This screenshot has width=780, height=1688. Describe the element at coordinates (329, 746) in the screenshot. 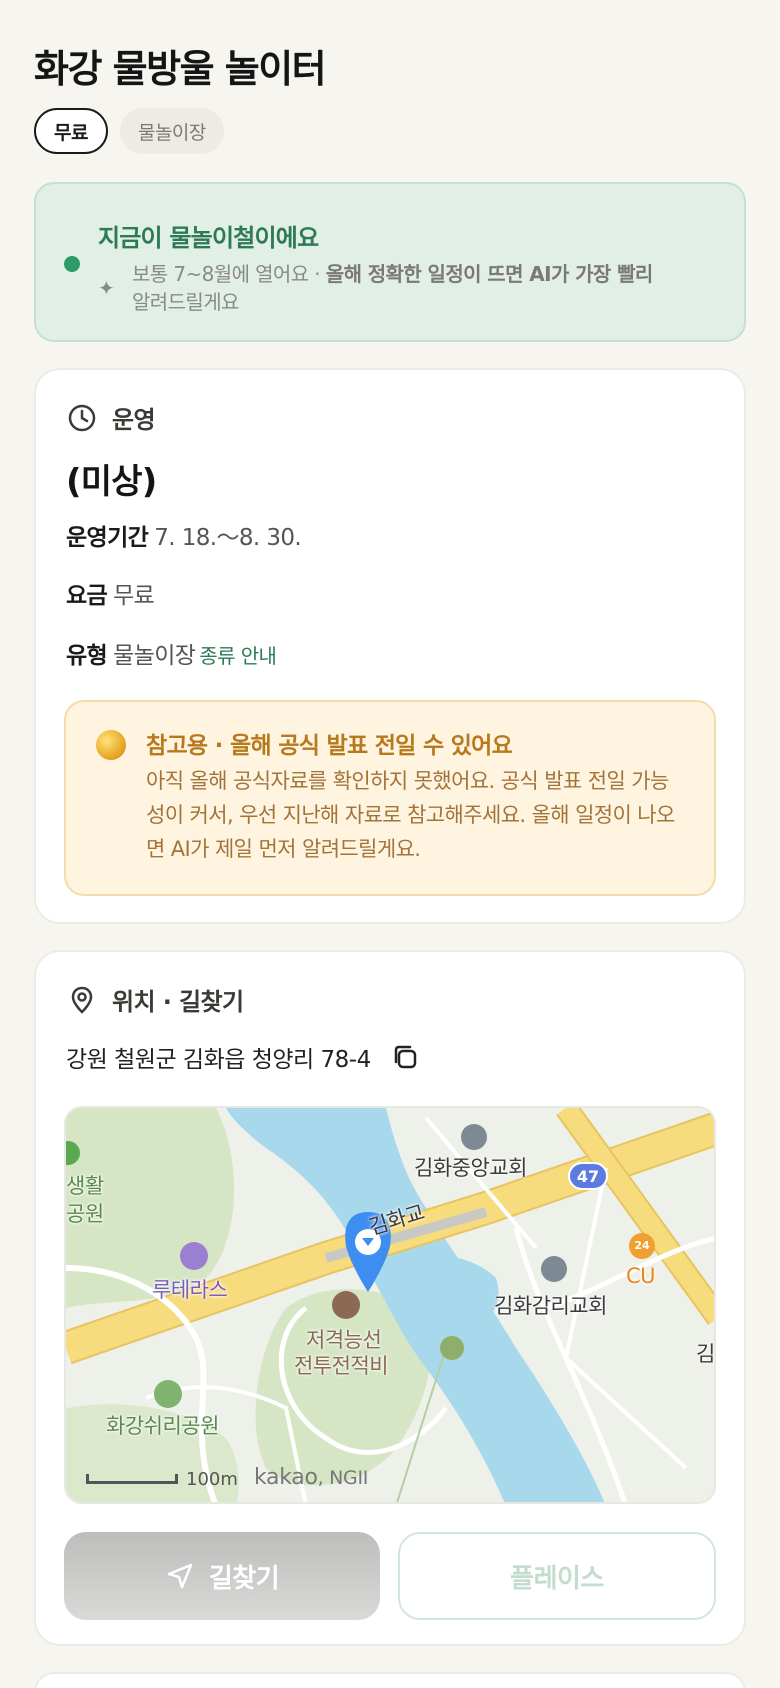

I see `notice-title: 참고용 · 올해 공식 발표 전일 수 있어요` at that location.